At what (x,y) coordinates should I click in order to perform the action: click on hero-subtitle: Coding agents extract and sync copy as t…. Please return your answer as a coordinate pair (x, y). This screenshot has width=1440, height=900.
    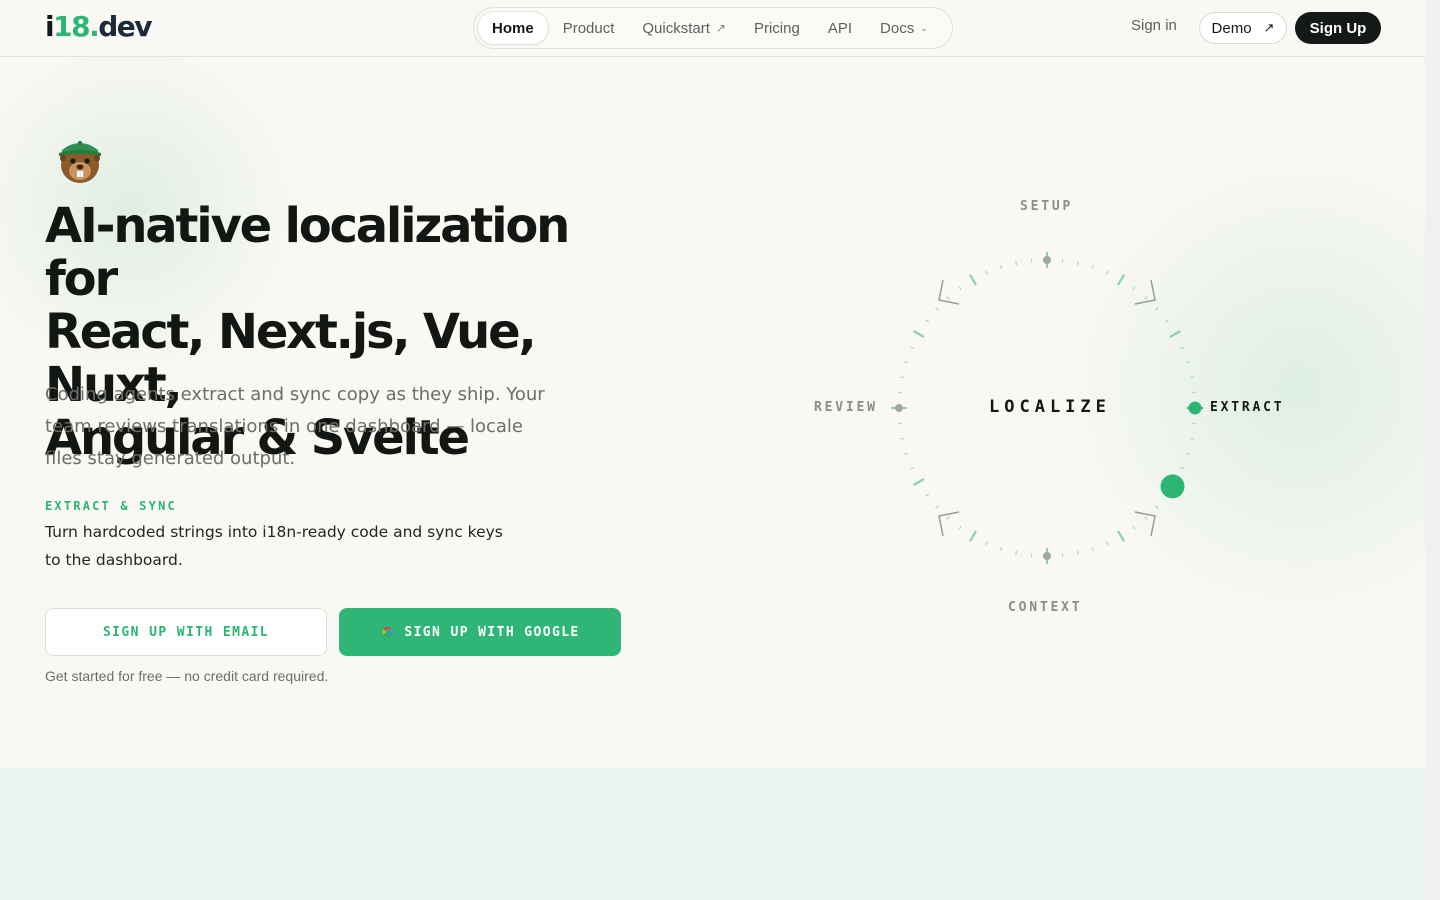
    Looking at the image, I should click on (295, 426).